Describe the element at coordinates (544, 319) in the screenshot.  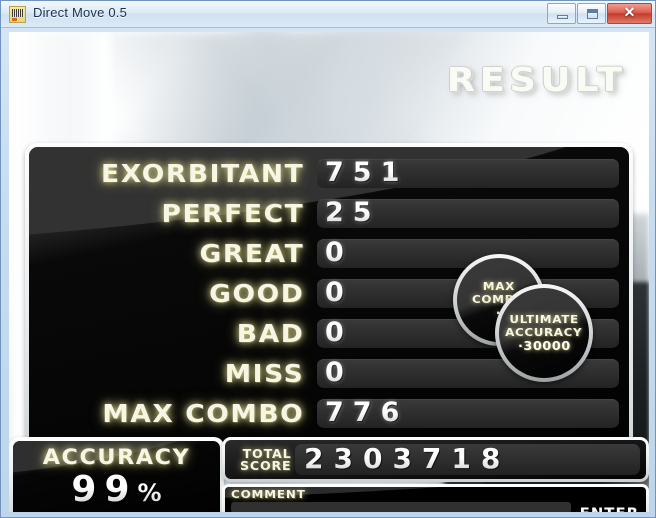
I see `badge-title-line1: ULTIMATE` at that location.